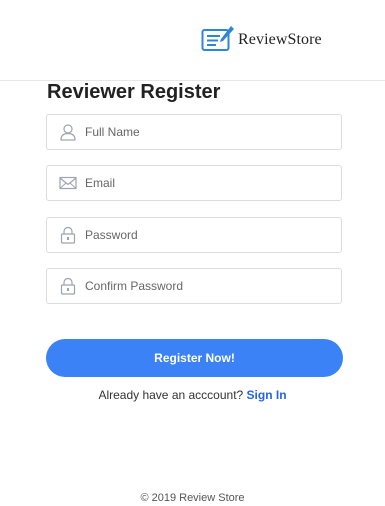 The width and height of the screenshot is (385, 506). I want to click on confirm-password-field, so click(194, 286).